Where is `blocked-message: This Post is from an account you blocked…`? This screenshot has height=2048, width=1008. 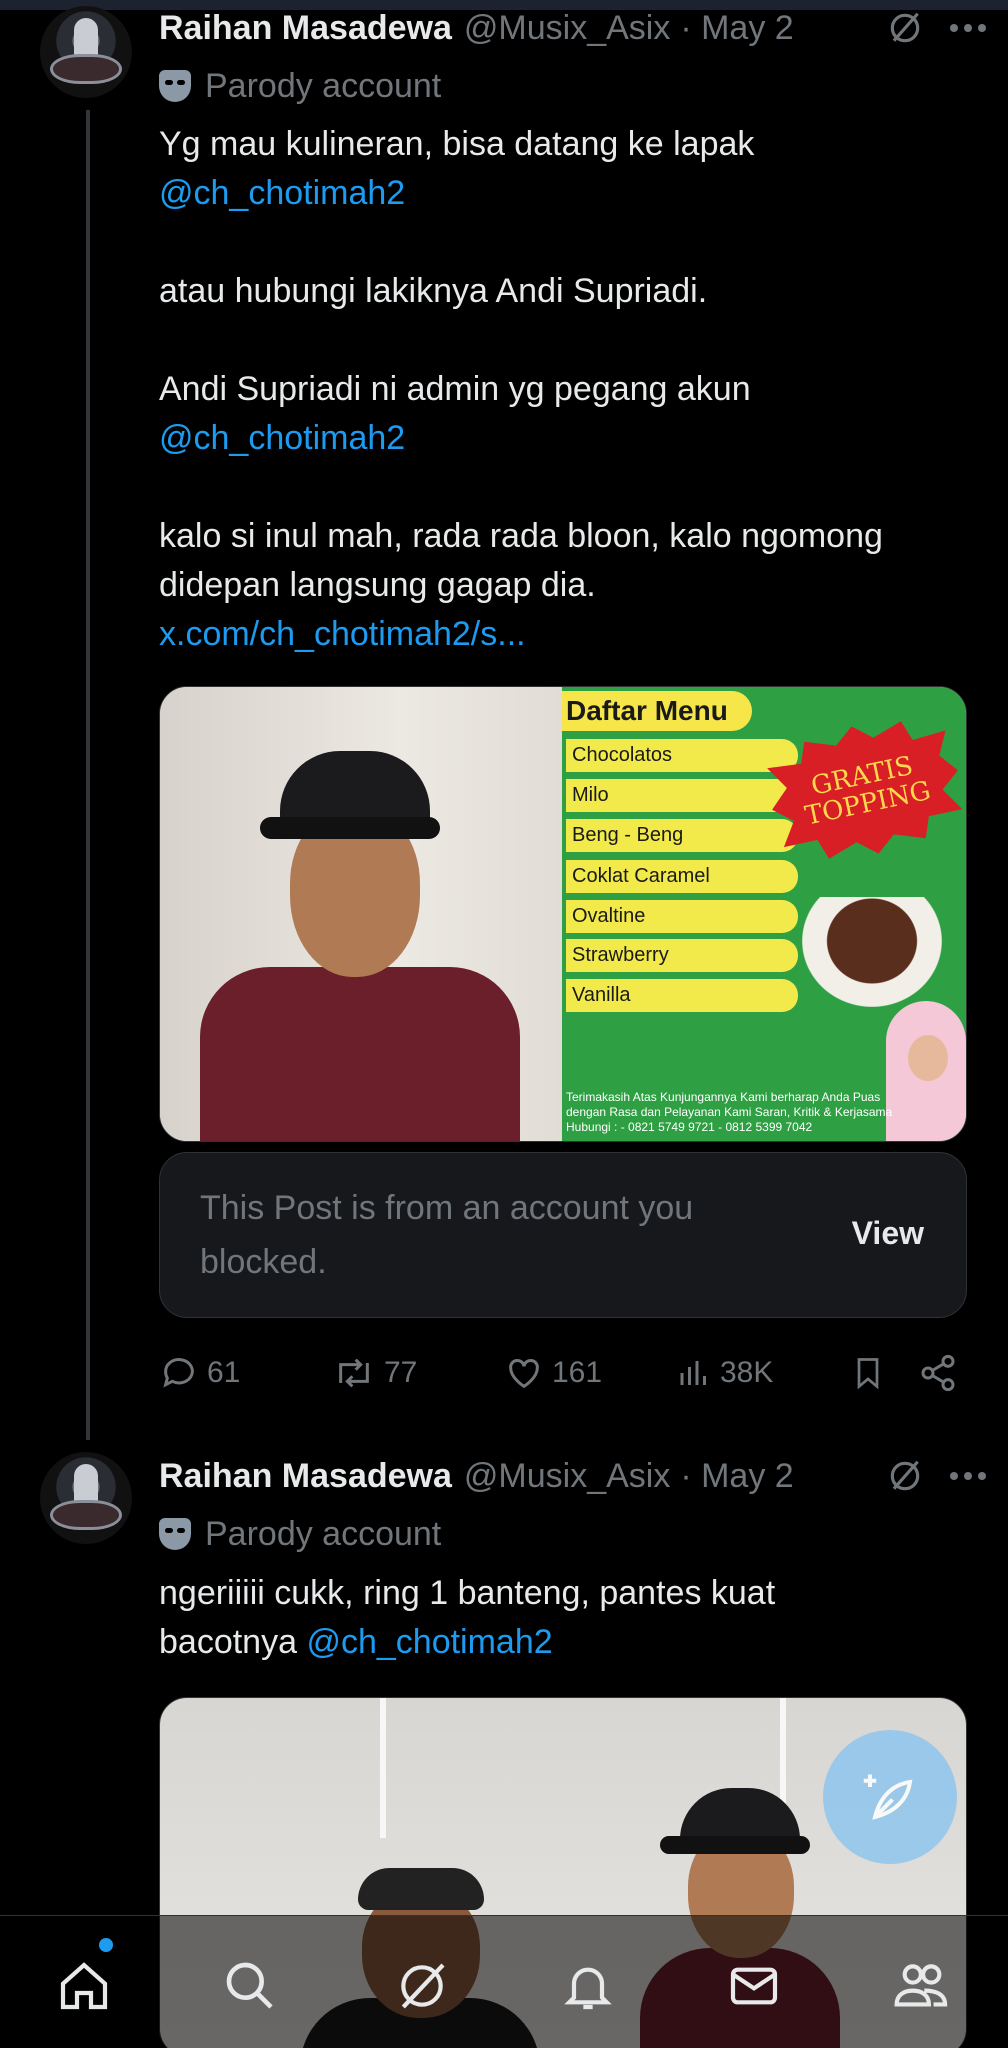
blocked-message: This Post is from an account you blocked… is located at coordinates (447, 1235).